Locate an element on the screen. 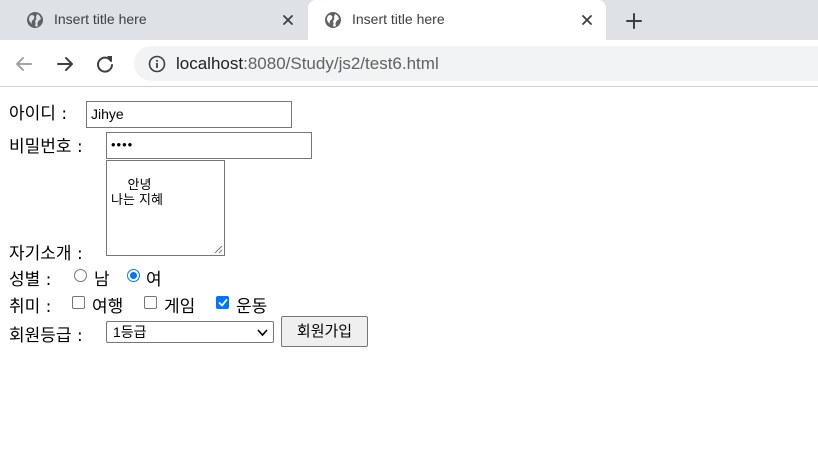 This screenshot has width=818, height=470. resize-grip-icon is located at coordinates (218, 249).